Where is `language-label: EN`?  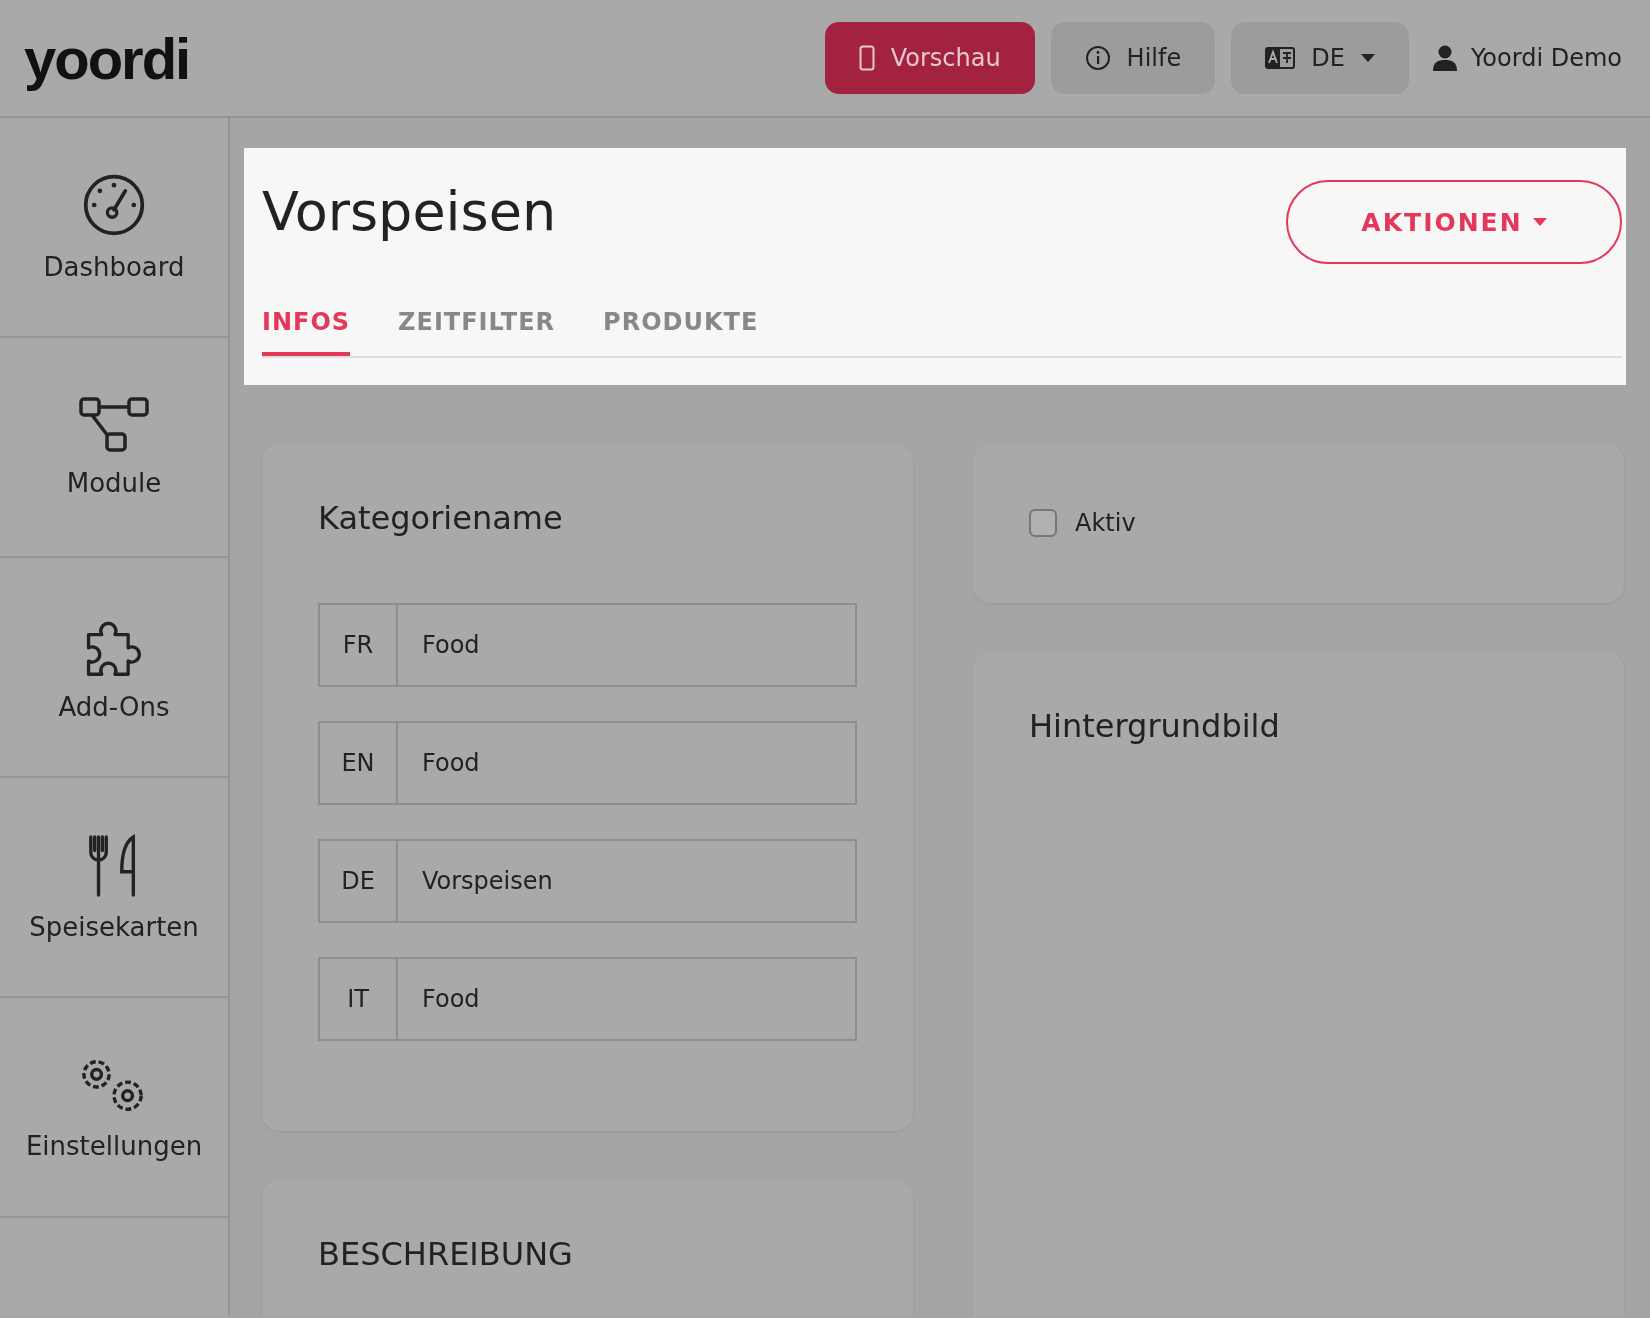
language-label: EN is located at coordinates (358, 763).